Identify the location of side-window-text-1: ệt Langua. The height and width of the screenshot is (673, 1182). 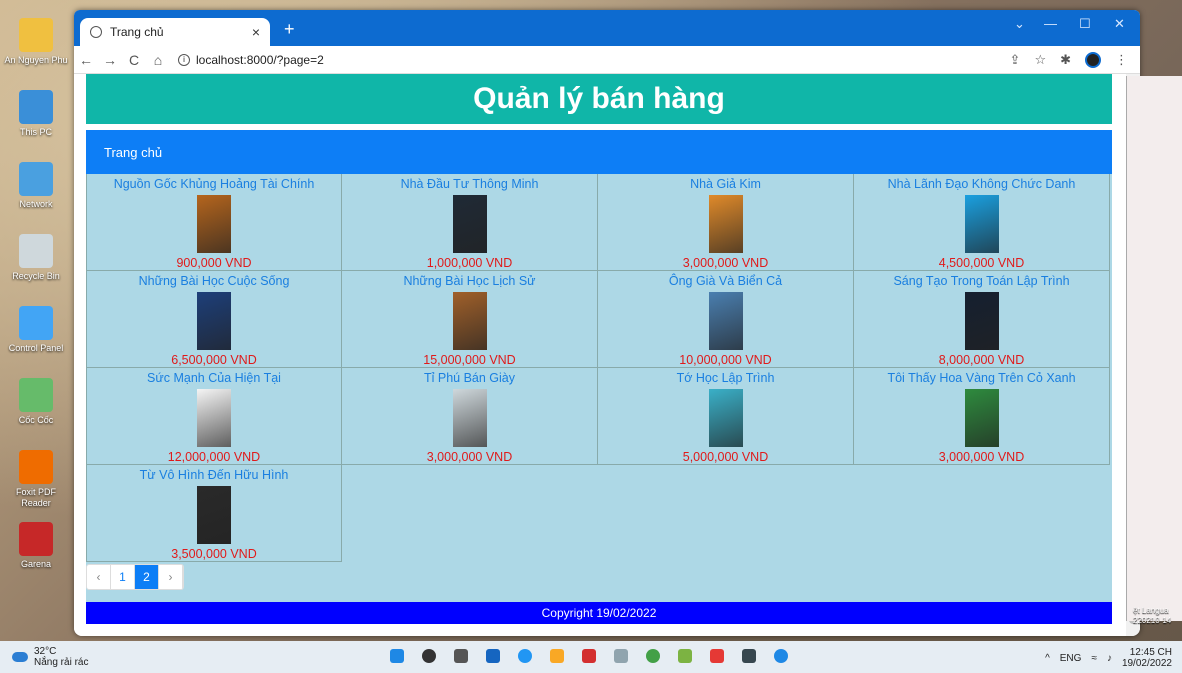
(1151, 610).